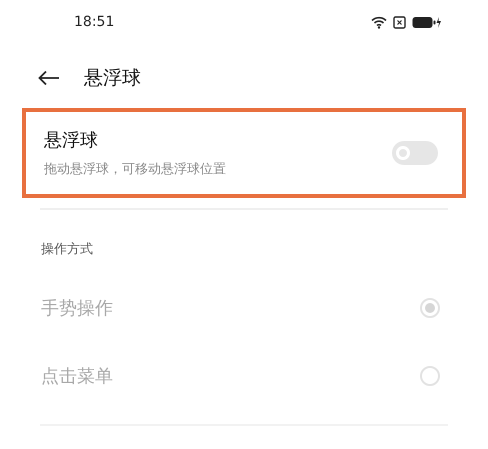  I want to click on battery-icon, so click(427, 22).